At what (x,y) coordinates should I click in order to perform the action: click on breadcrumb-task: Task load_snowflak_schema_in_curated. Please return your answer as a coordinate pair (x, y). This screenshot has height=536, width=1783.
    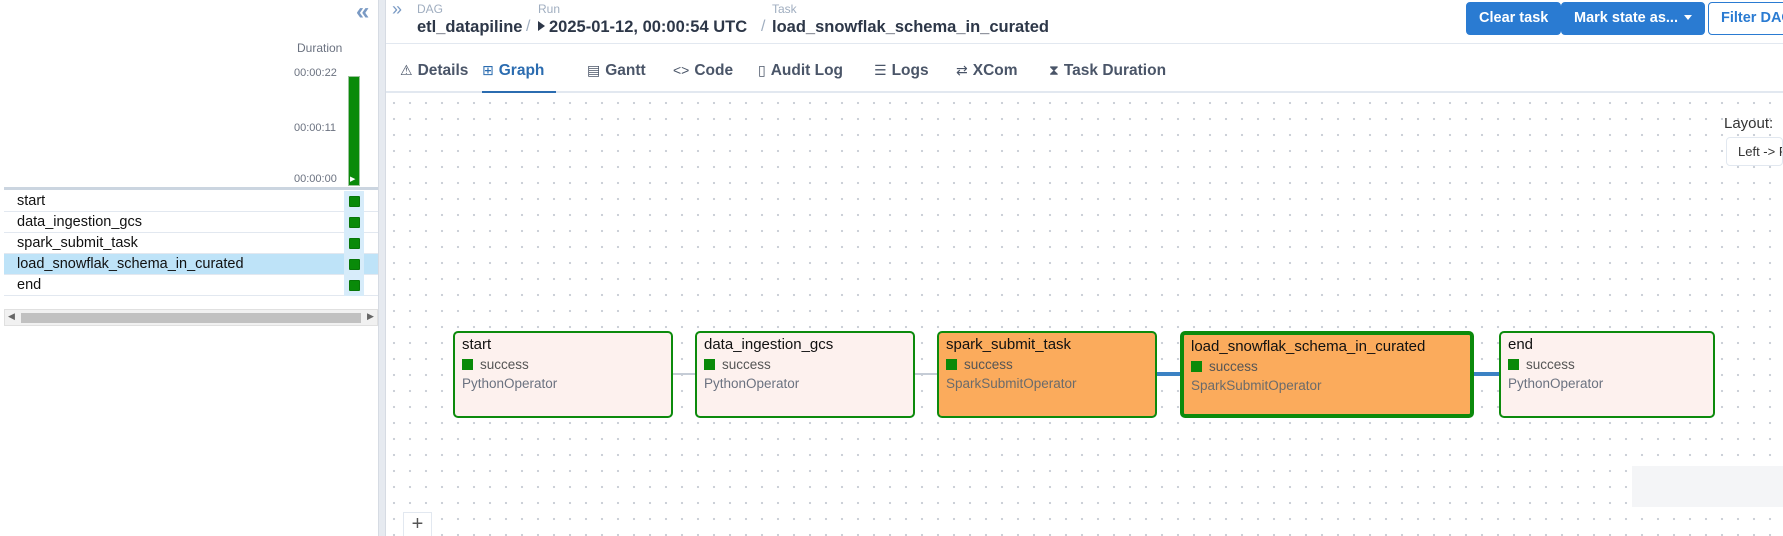
    Looking at the image, I should click on (910, 19).